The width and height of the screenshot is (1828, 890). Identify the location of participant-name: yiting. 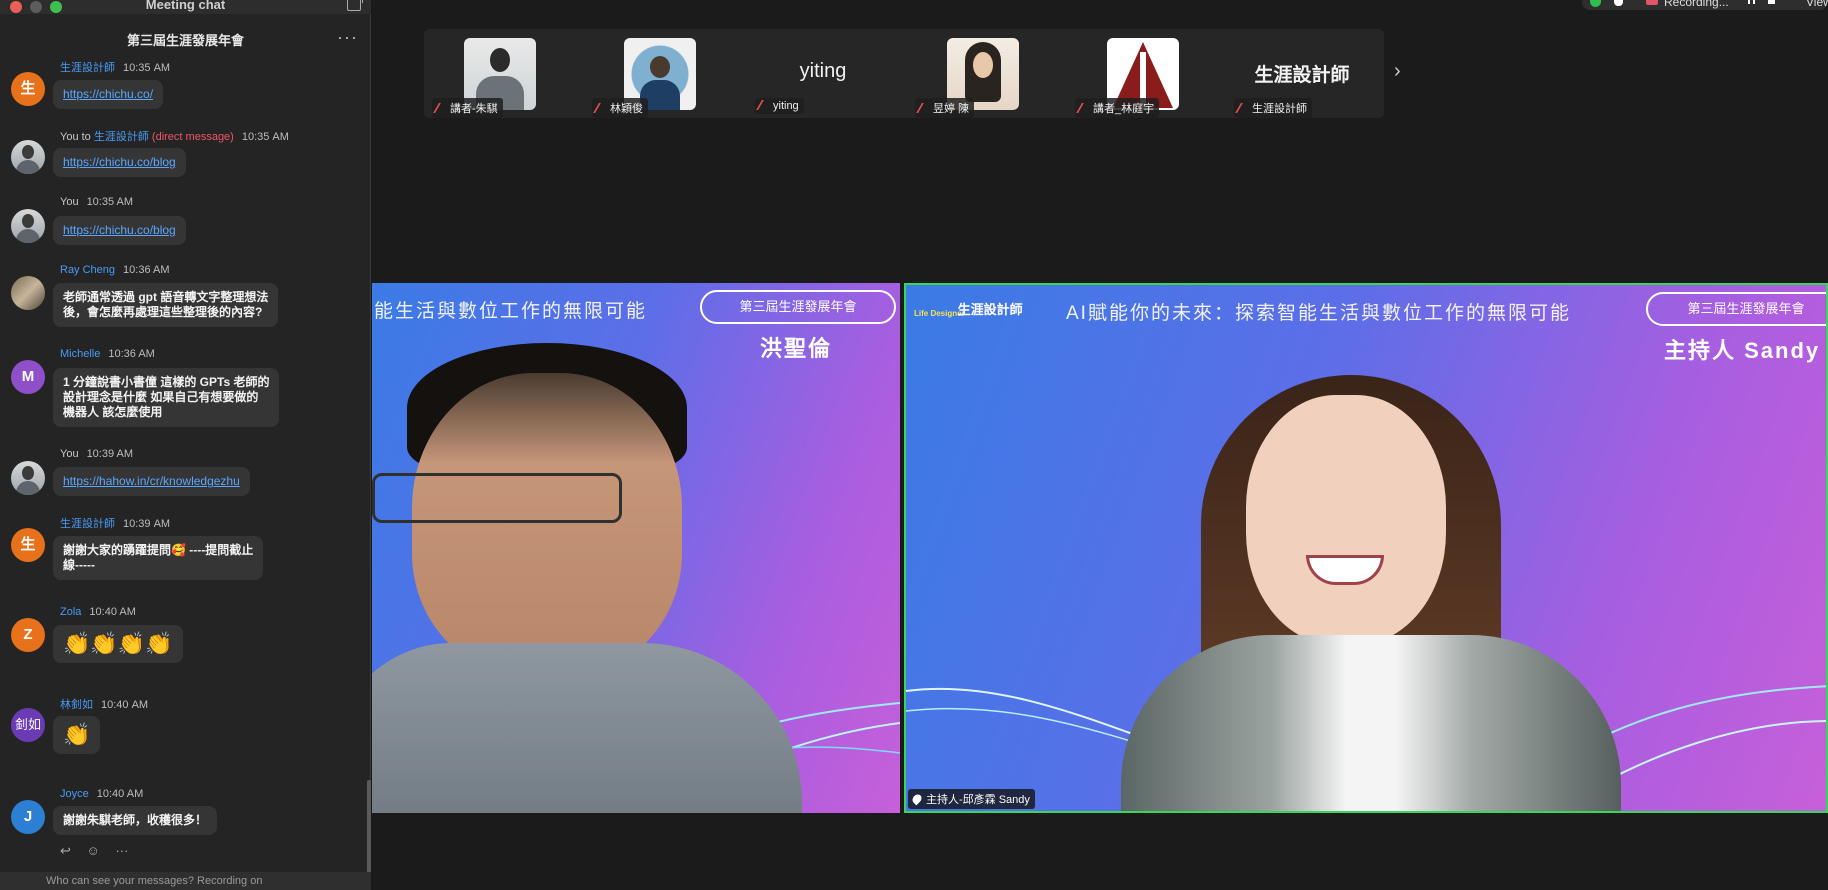
(786, 106).